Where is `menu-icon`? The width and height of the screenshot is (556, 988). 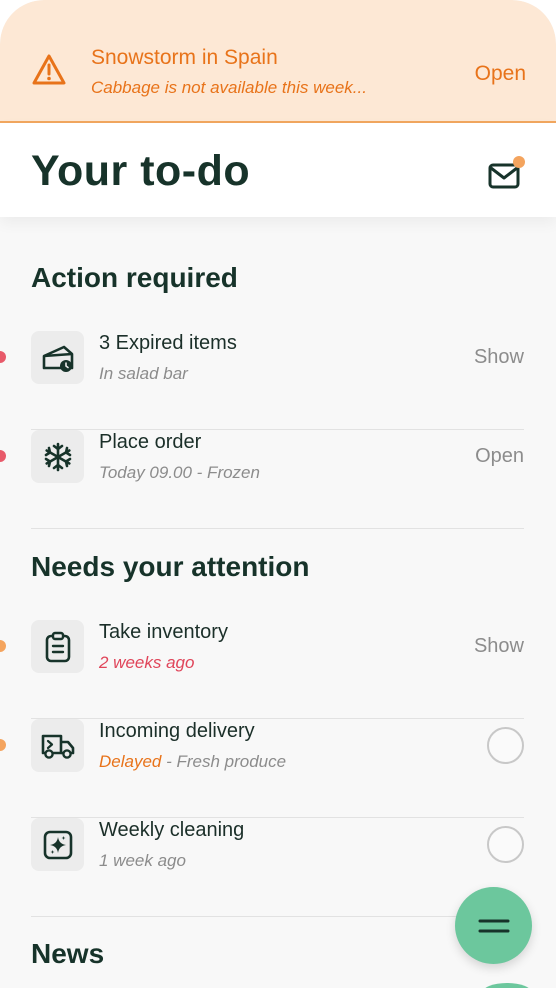
menu-icon is located at coordinates (493, 925).